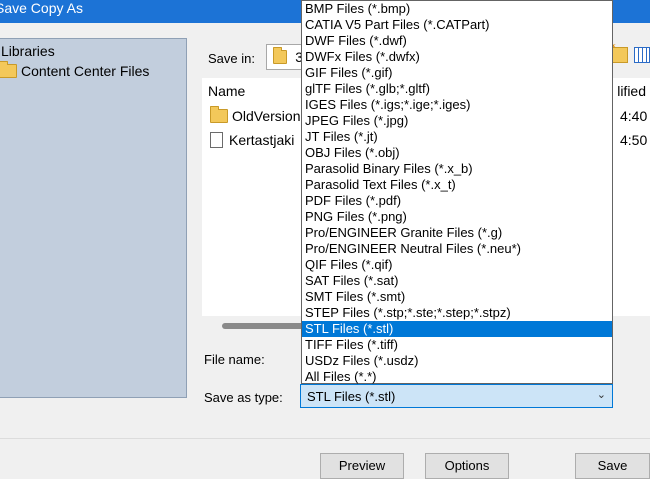  I want to click on libraries-title: Libraries, so click(28, 51).